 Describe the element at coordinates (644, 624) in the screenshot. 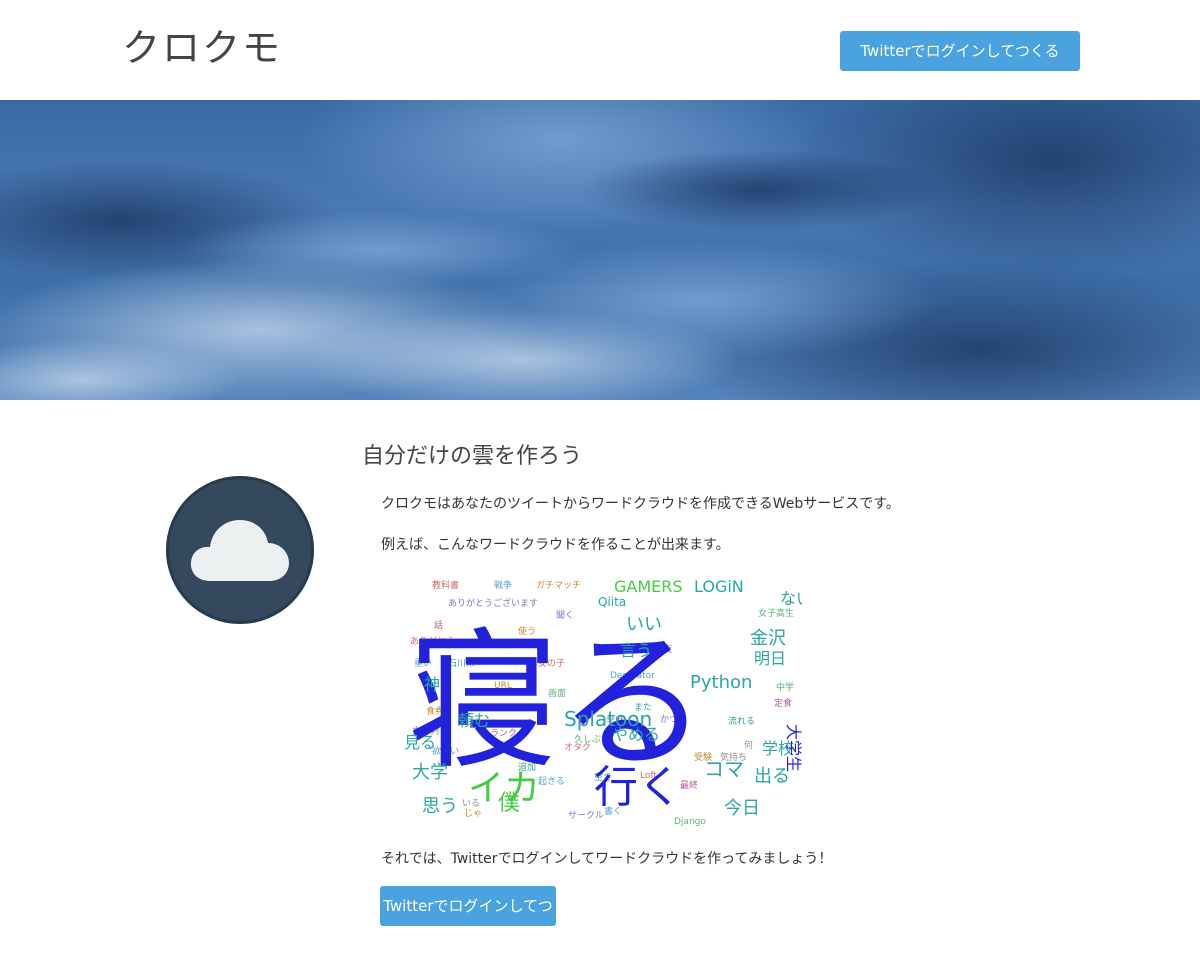

I see `word-cloud-word: いい` at that location.